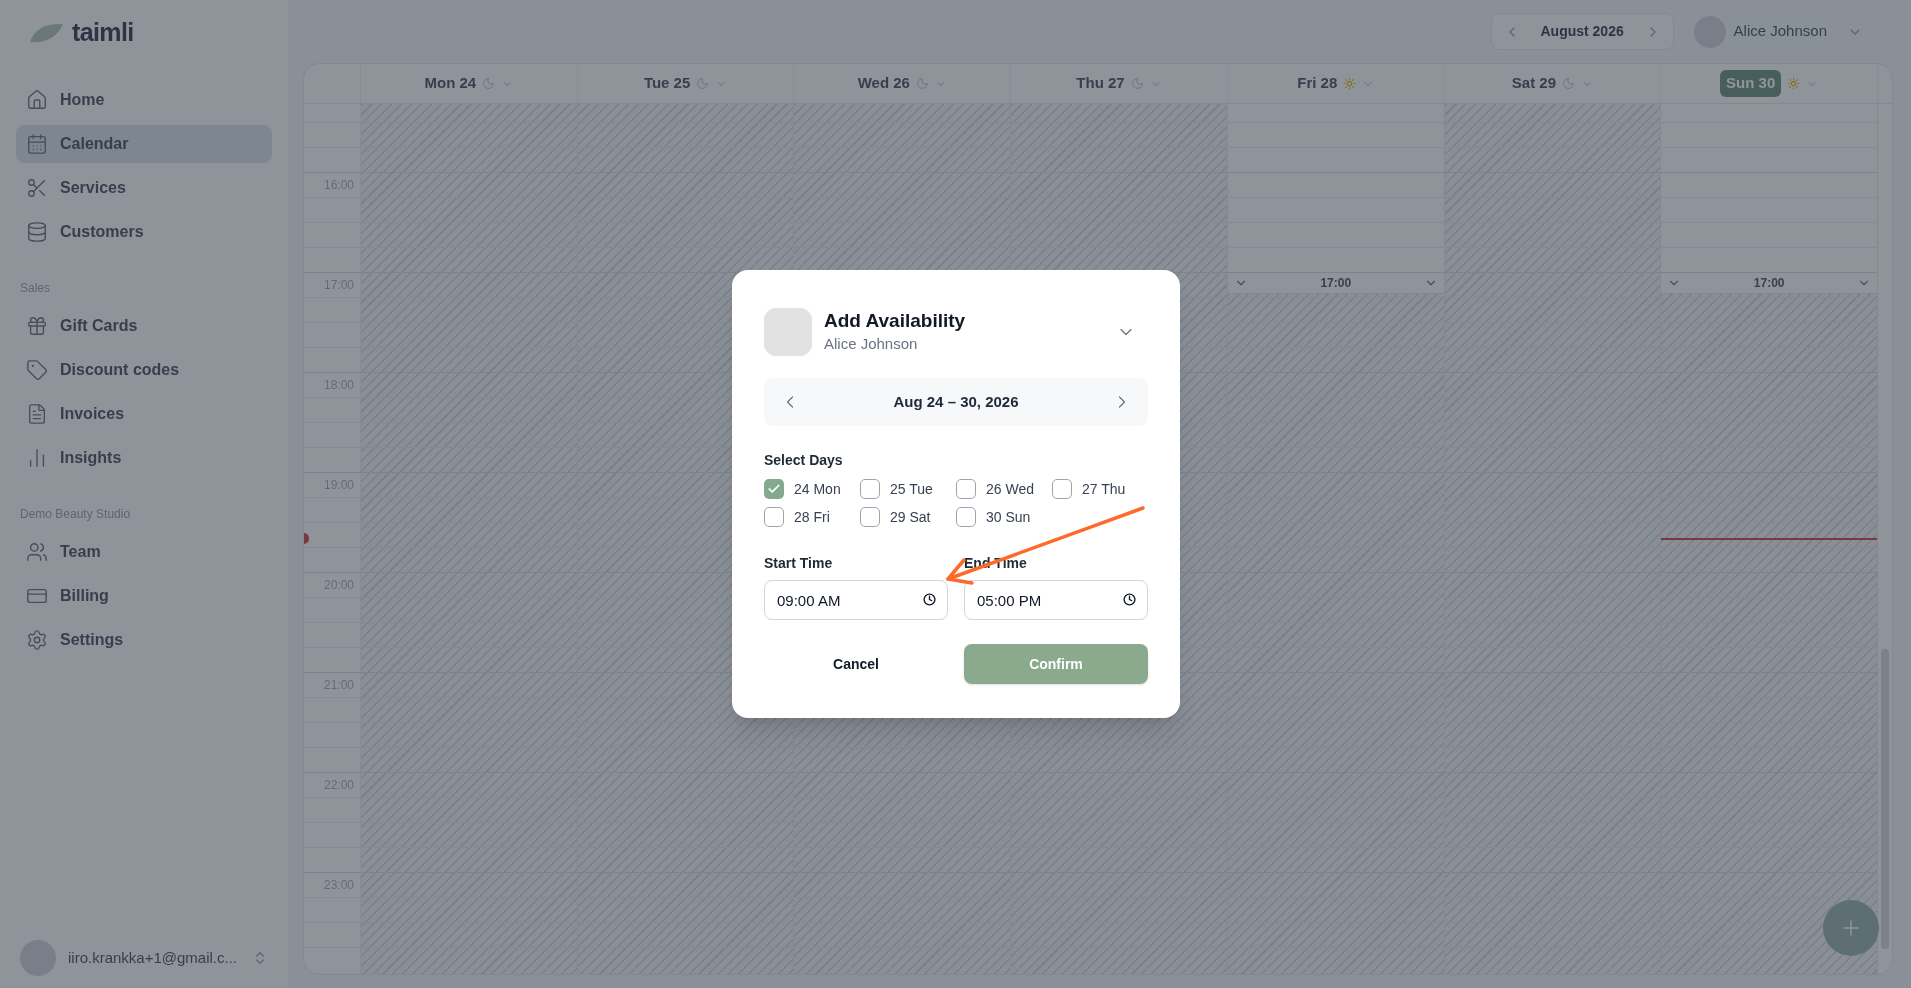 The image size is (1911, 988). Describe the element at coordinates (1104, 489) in the screenshot. I see `checkbox-label: 27 Thu` at that location.